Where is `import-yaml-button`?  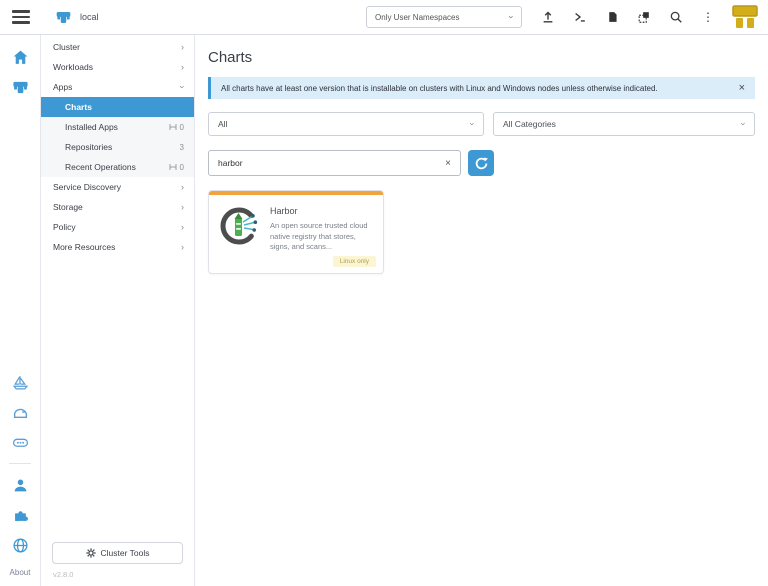
import-yaml-button is located at coordinates (548, 17).